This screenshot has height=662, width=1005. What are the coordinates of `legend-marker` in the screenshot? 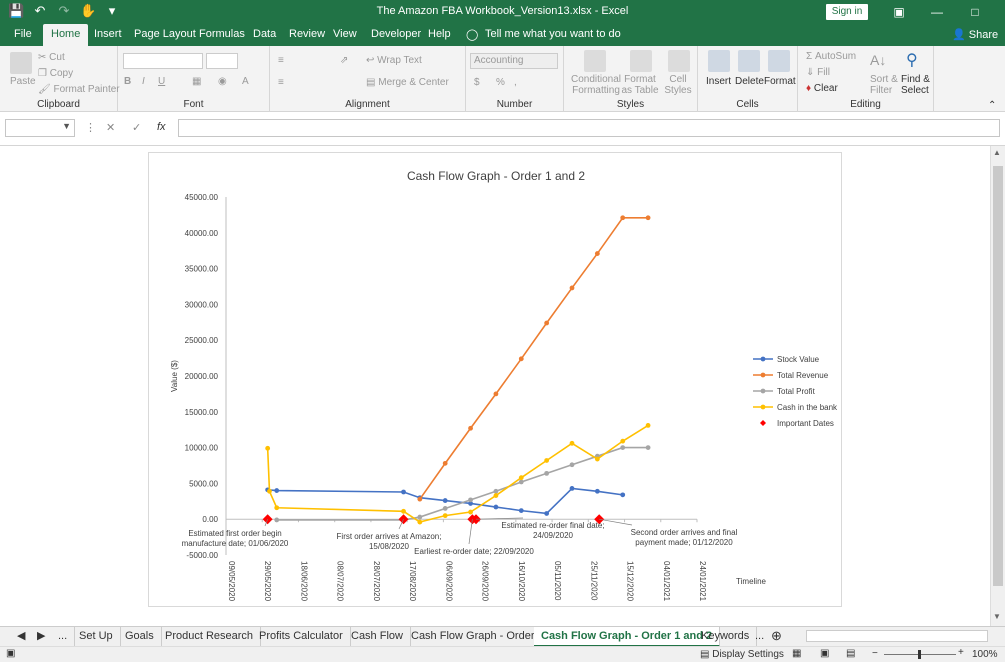 It's located at (763, 375).